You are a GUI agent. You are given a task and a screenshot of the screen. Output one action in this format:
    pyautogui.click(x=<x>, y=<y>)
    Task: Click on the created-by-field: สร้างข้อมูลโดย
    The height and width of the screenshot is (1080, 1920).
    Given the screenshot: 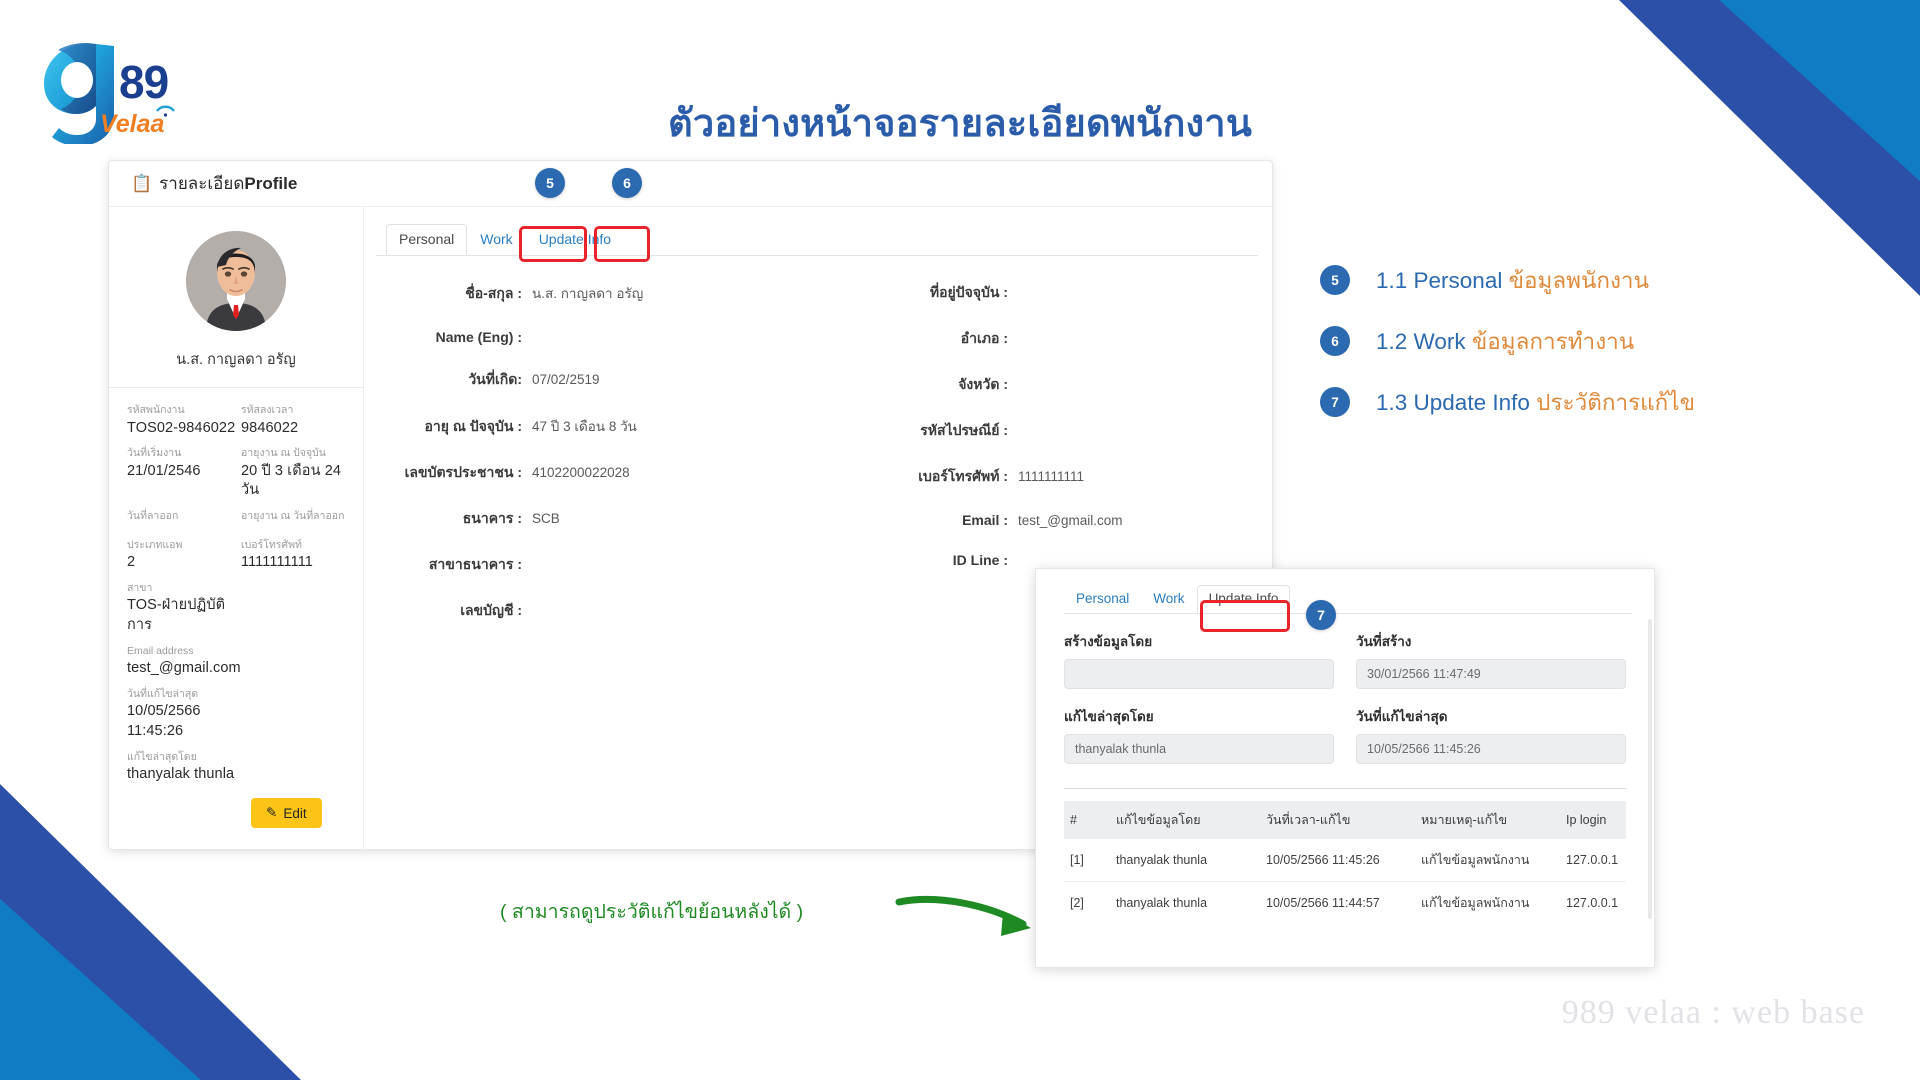 What is the action you would take?
    pyautogui.click(x=1199, y=659)
    